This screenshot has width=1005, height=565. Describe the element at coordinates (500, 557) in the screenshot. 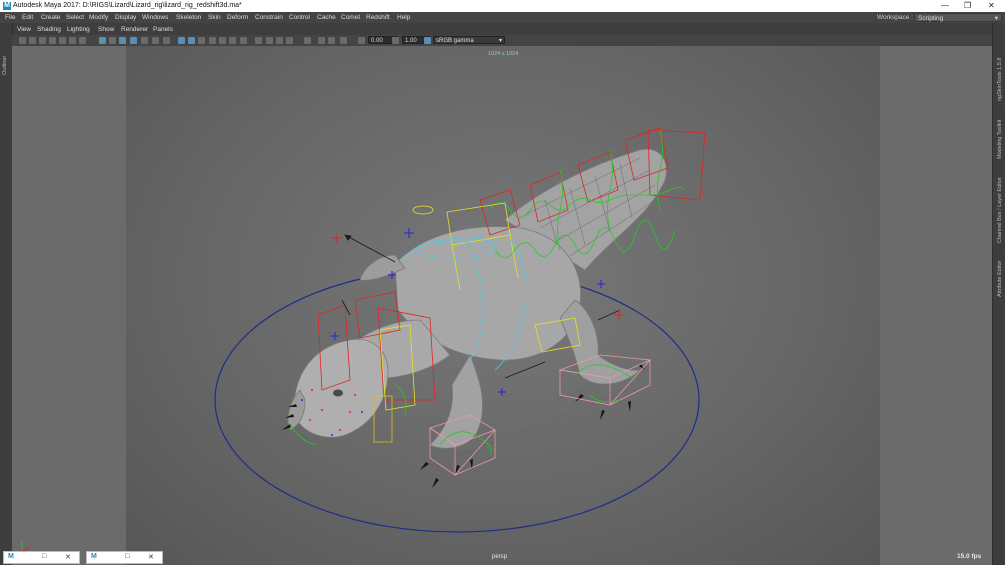

I see `camera-label: persp` at that location.